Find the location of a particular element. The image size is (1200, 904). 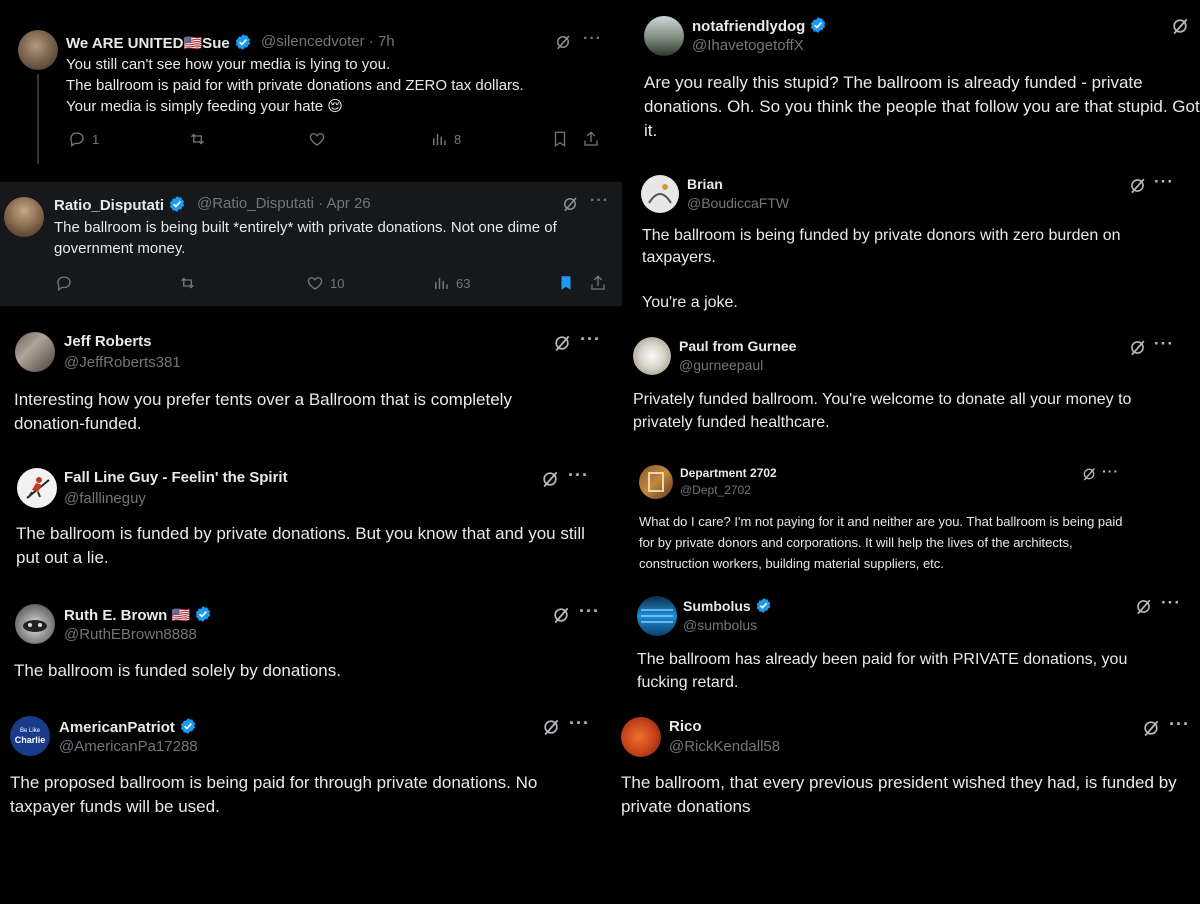

author-handle: @falllineguy is located at coordinates (105, 498).